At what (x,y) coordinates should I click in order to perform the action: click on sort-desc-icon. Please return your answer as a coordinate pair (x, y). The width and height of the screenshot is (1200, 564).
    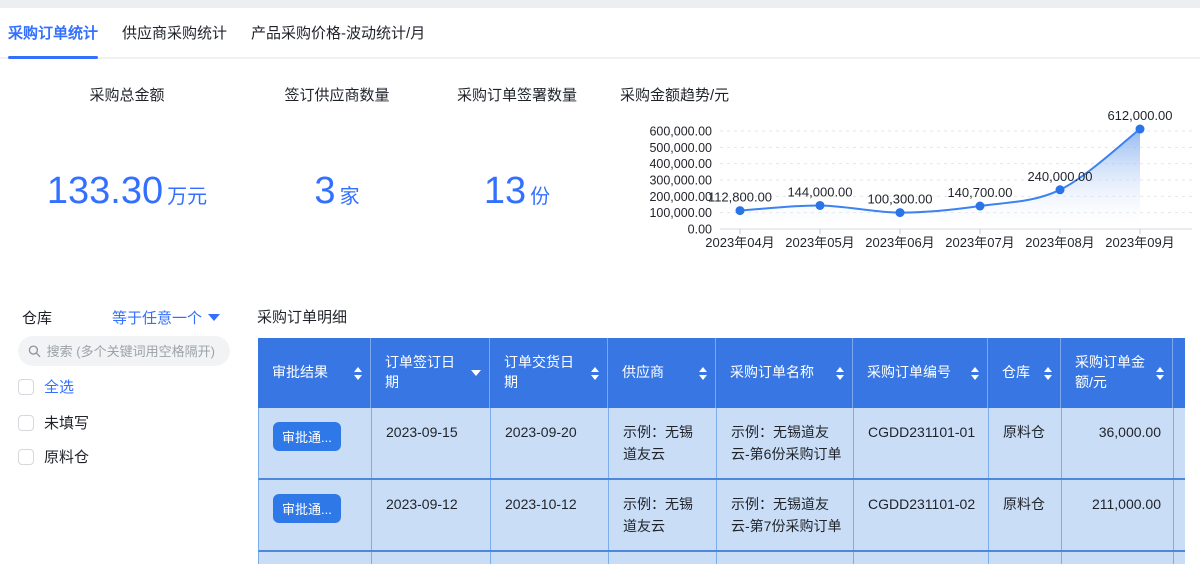
    Looking at the image, I should click on (476, 373).